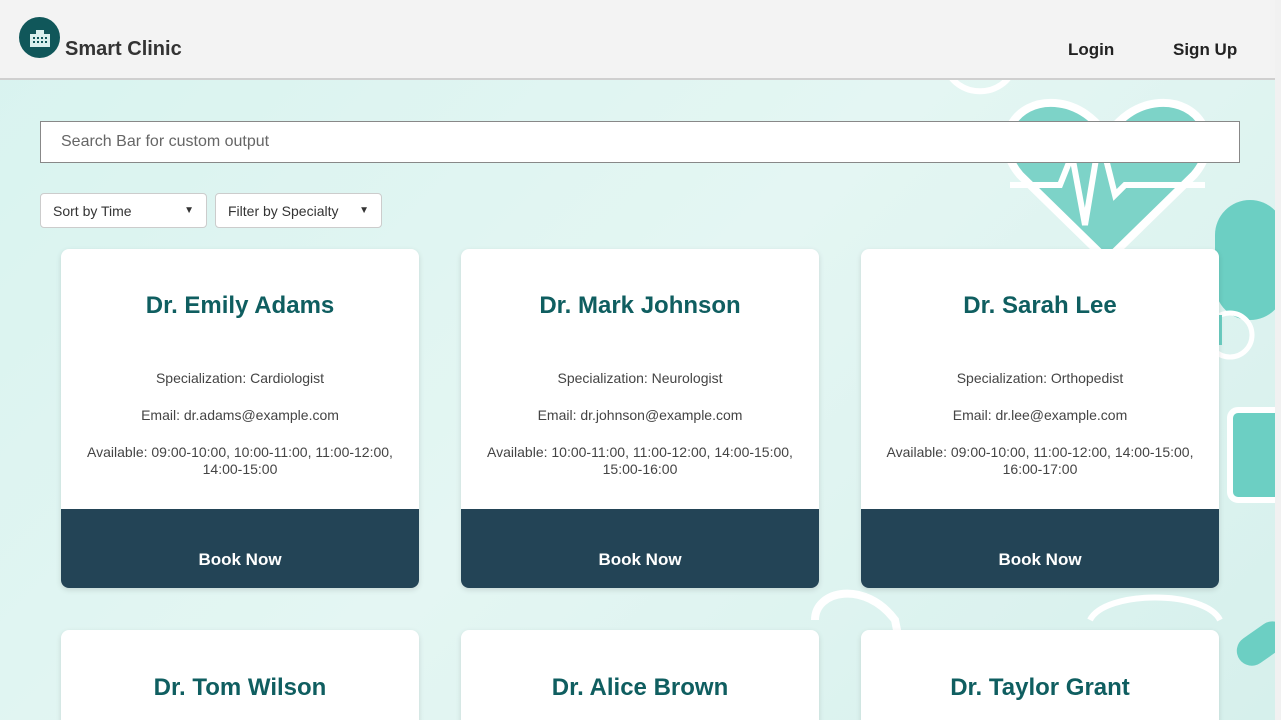  What do you see at coordinates (640, 378) in the screenshot?
I see `doctor-specialization: Specialization: Neurologist` at bounding box center [640, 378].